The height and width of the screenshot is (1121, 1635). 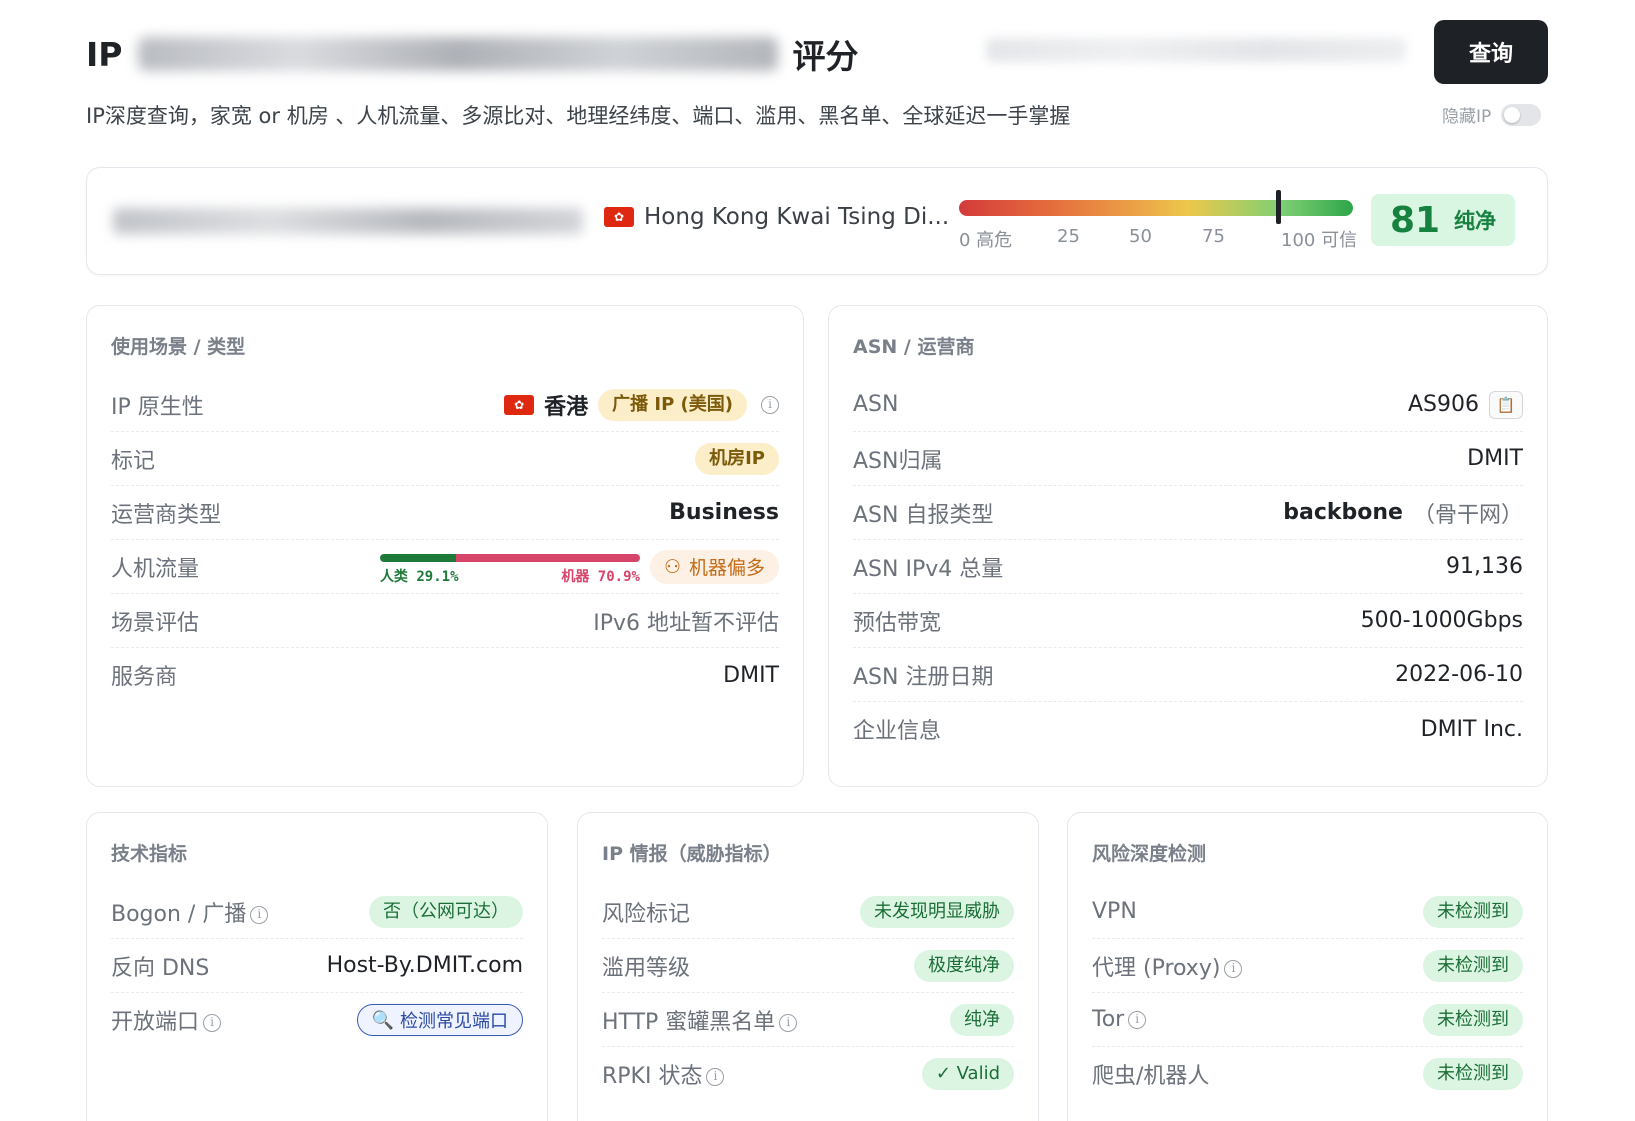 What do you see at coordinates (1114, 911) in the screenshot?
I see `row-label: VPN` at bounding box center [1114, 911].